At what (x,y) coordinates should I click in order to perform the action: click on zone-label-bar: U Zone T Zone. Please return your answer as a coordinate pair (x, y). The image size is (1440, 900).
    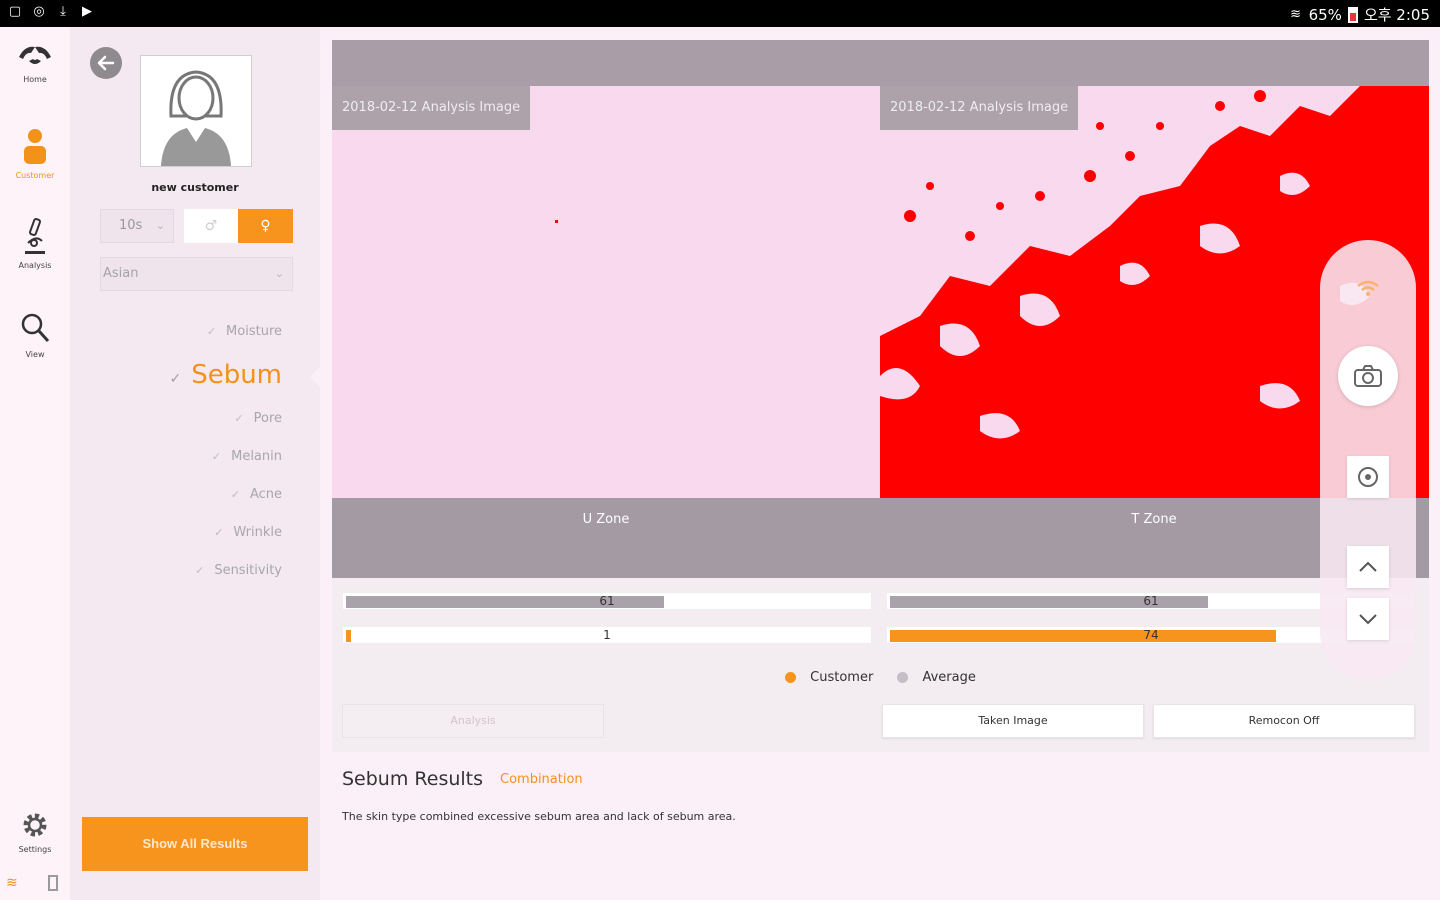
    Looking at the image, I should click on (880, 538).